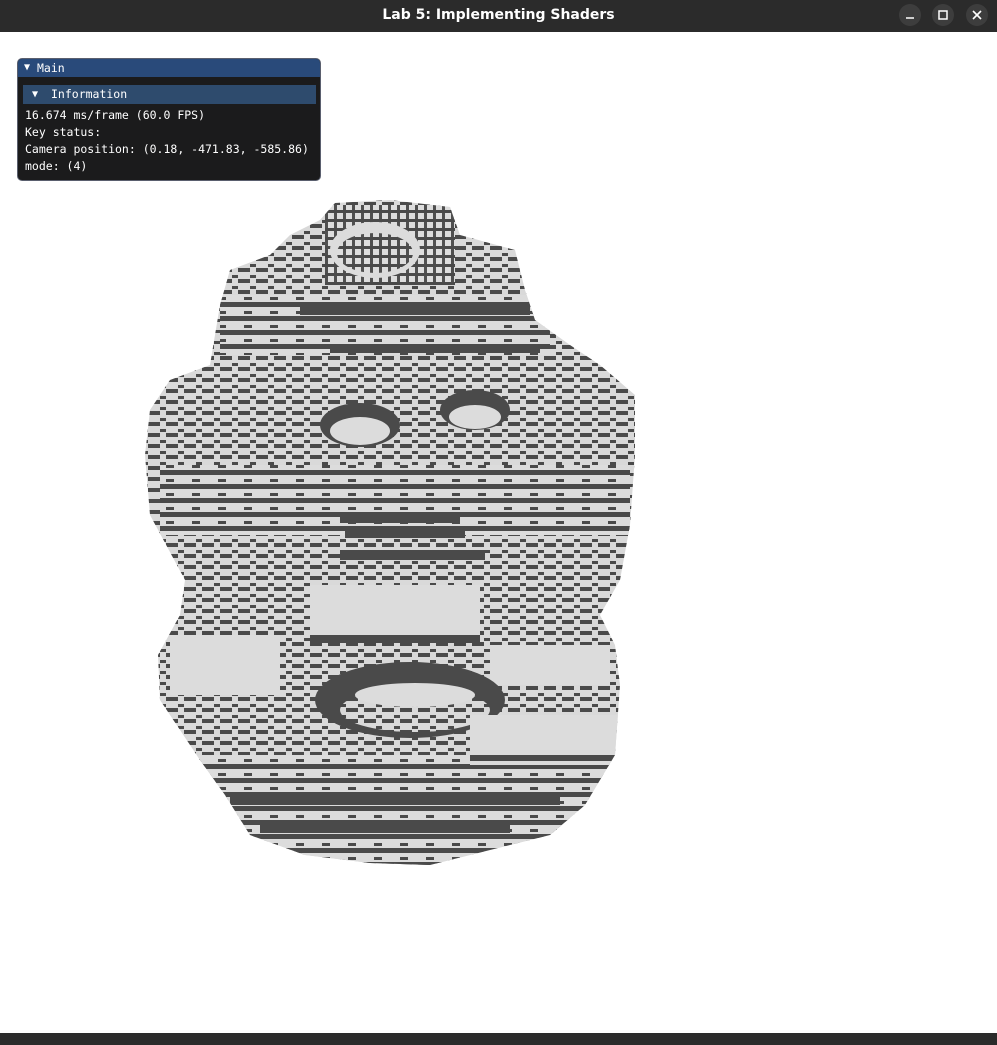  What do you see at coordinates (169, 94) in the screenshot?
I see `information-header: ▼ Information` at bounding box center [169, 94].